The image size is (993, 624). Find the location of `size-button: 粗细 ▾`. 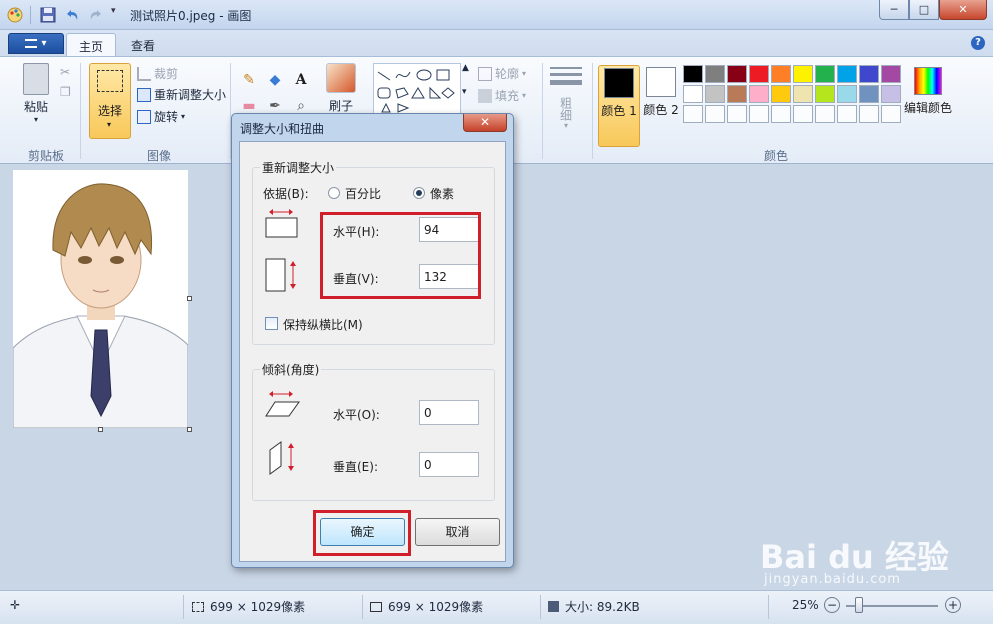

size-button: 粗细 ▾ is located at coordinates (566, 97).